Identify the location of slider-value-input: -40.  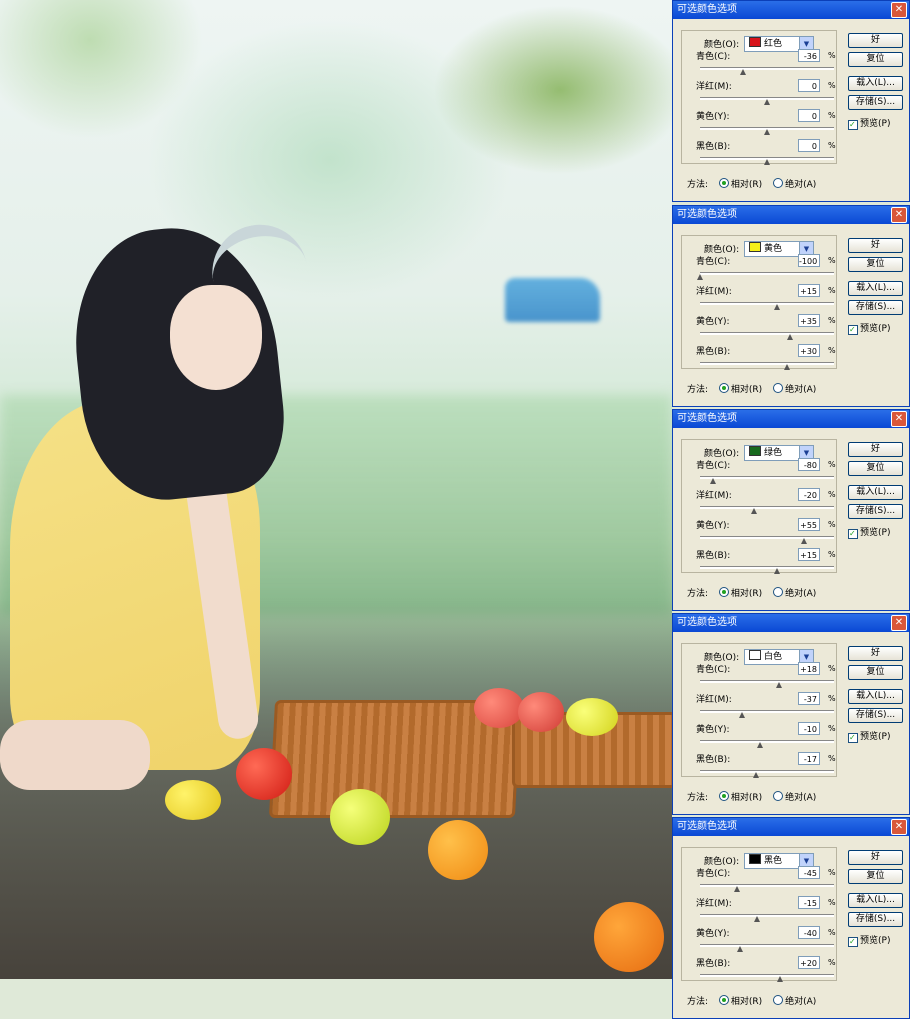
(809, 932).